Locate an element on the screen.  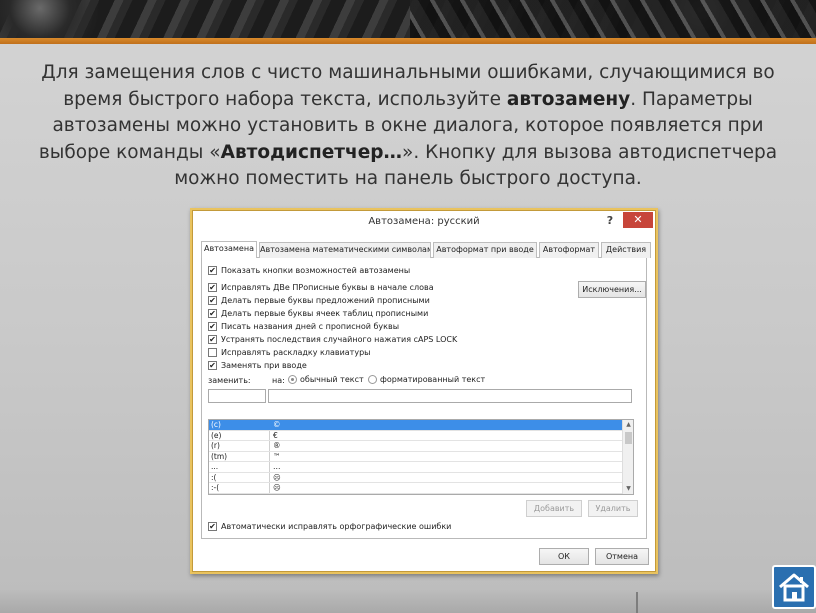
intro-bold-autocorrect: автозамену is located at coordinates (568, 99).